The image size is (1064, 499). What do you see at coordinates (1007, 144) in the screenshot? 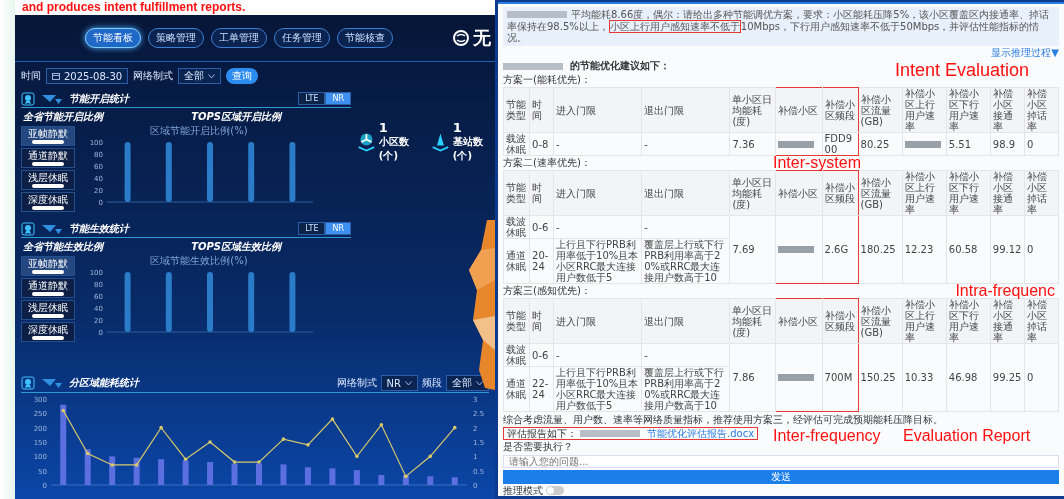
I see `table-cell: 98.9` at bounding box center [1007, 144].